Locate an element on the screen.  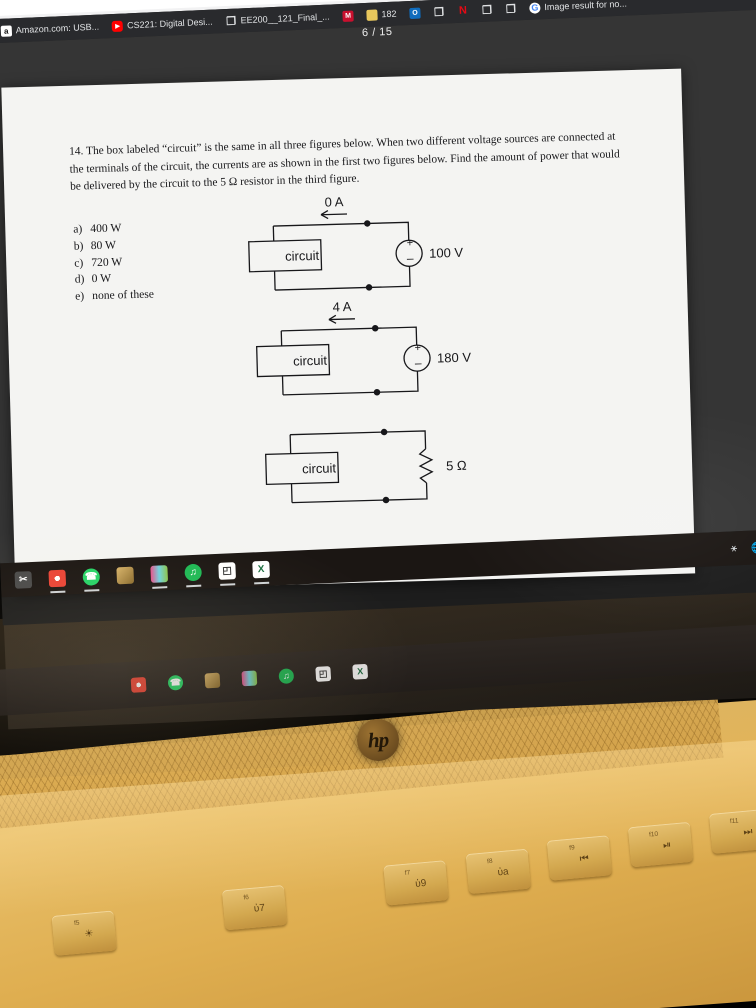
bookmark-item: N is located at coordinates (462, 10).